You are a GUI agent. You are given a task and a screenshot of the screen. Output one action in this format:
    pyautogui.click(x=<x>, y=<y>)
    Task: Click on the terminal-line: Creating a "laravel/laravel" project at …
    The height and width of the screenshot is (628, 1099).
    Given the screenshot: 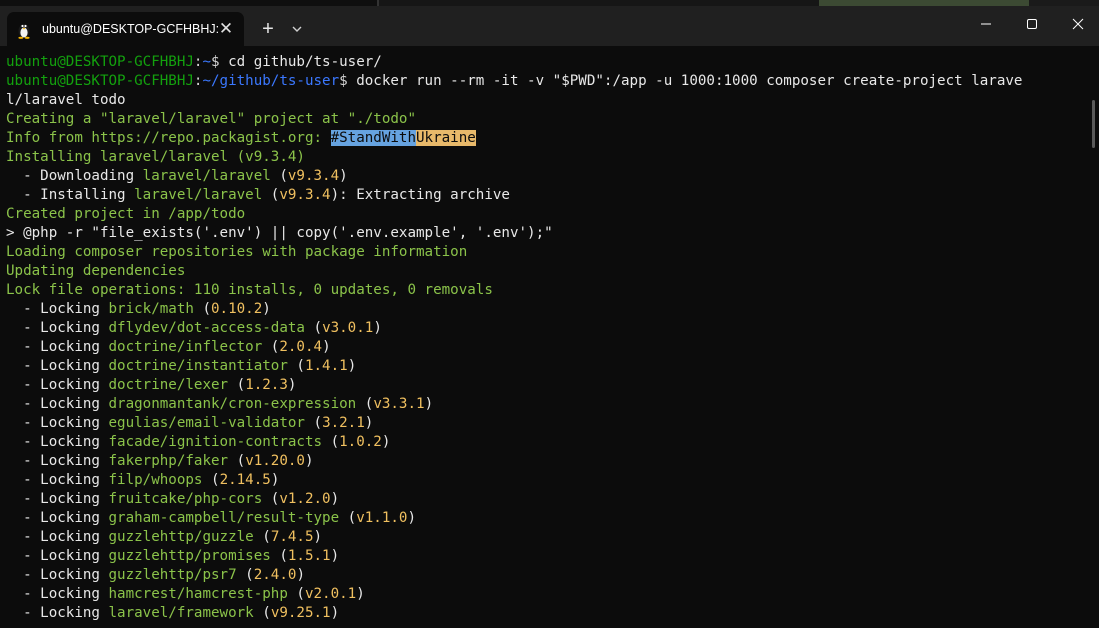 What is the action you would take?
    pyautogui.click(x=211, y=119)
    